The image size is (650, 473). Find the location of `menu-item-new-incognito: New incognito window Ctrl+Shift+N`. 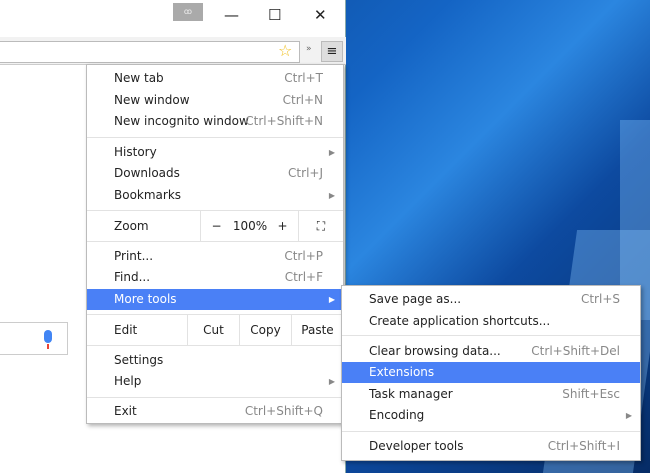

menu-item-new-incognito: New incognito window Ctrl+Shift+N is located at coordinates (215, 121).